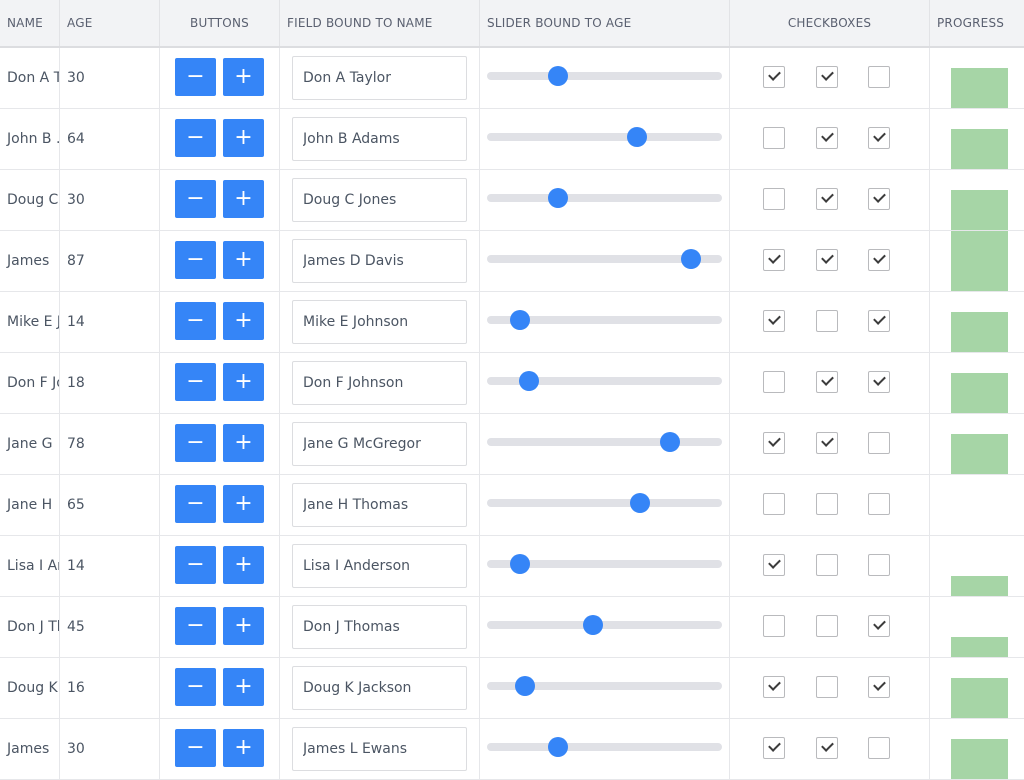 The height and width of the screenshot is (780, 1024). I want to click on column-header-name: NAME, so click(30, 23).